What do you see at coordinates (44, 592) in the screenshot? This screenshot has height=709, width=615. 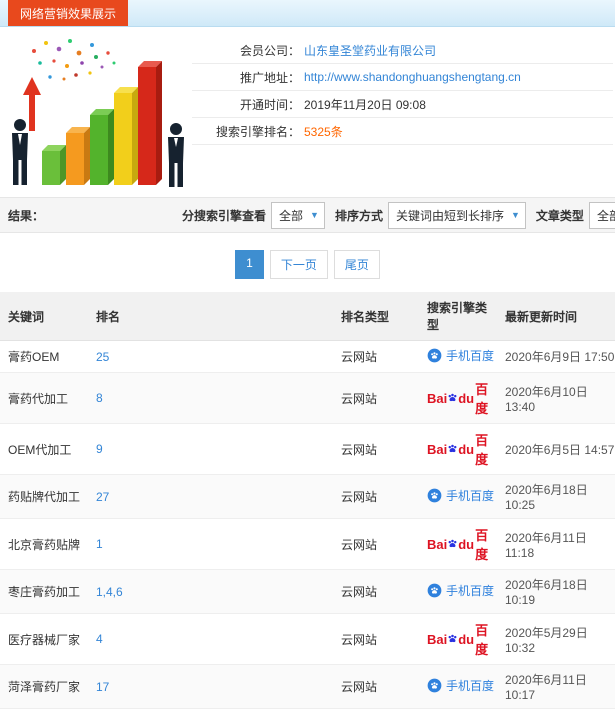 I see `keyword-text: 枣庄膏药加工` at bounding box center [44, 592].